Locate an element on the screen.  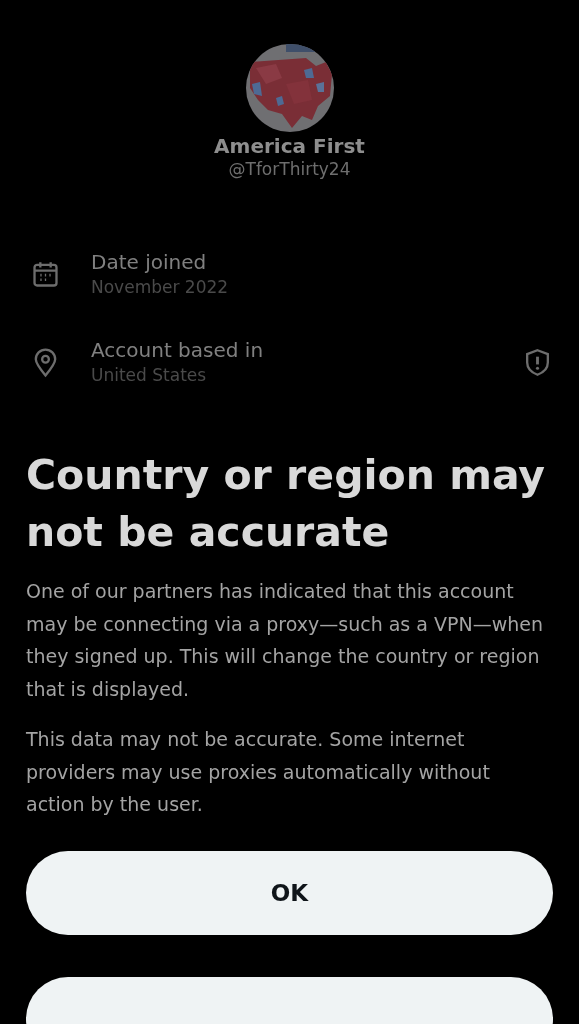
detail-label: Account based in is located at coordinates (178, 350).